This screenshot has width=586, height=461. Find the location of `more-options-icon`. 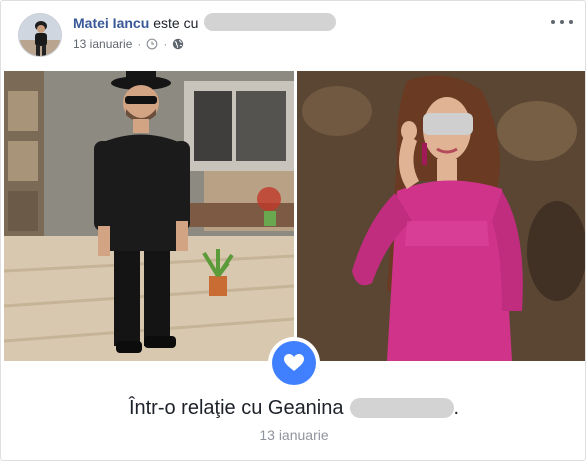

more-options-icon is located at coordinates (562, 22).